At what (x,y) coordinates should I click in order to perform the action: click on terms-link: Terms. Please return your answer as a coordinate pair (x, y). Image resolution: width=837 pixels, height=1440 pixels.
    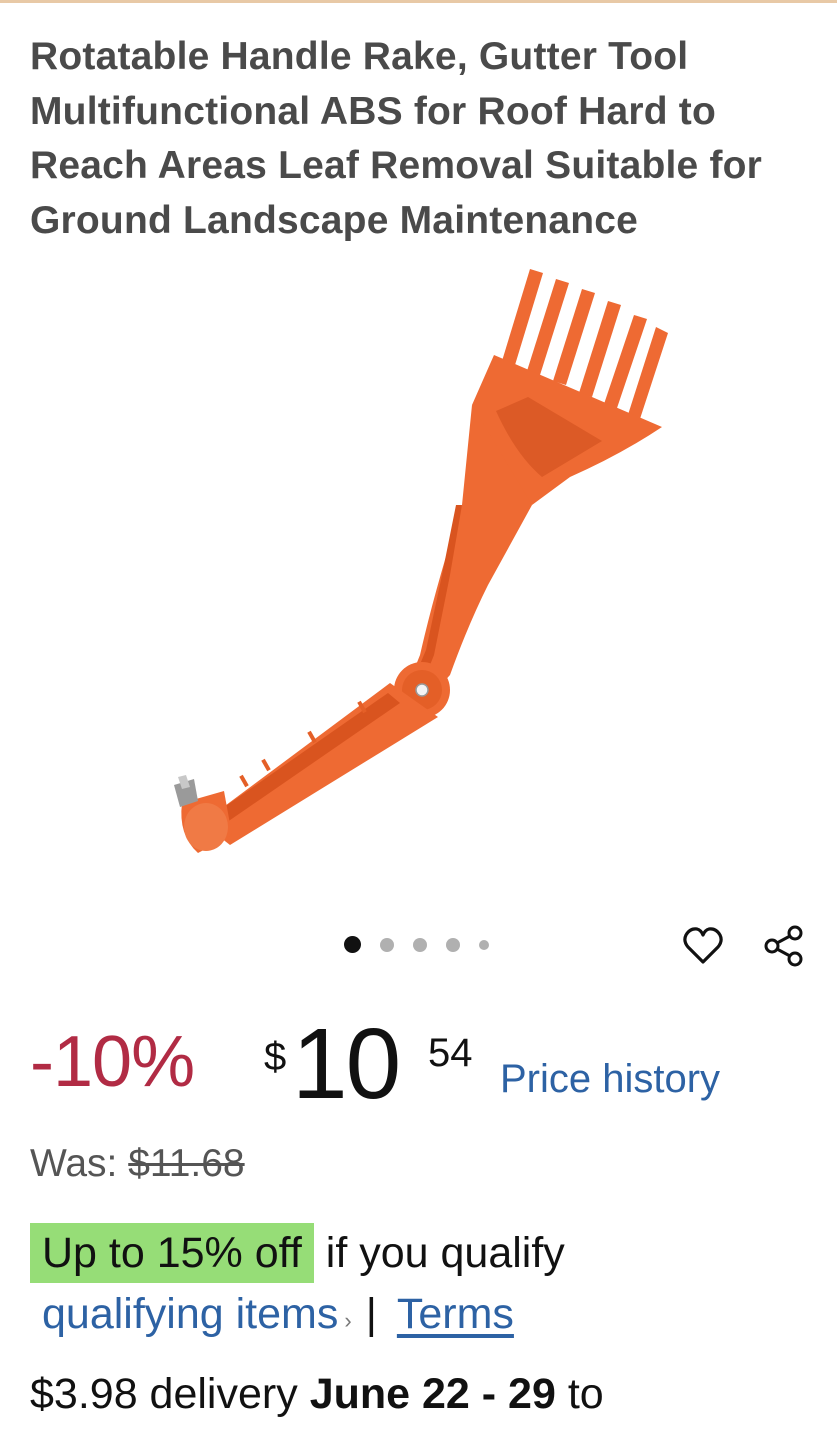
    Looking at the image, I should click on (455, 1314).